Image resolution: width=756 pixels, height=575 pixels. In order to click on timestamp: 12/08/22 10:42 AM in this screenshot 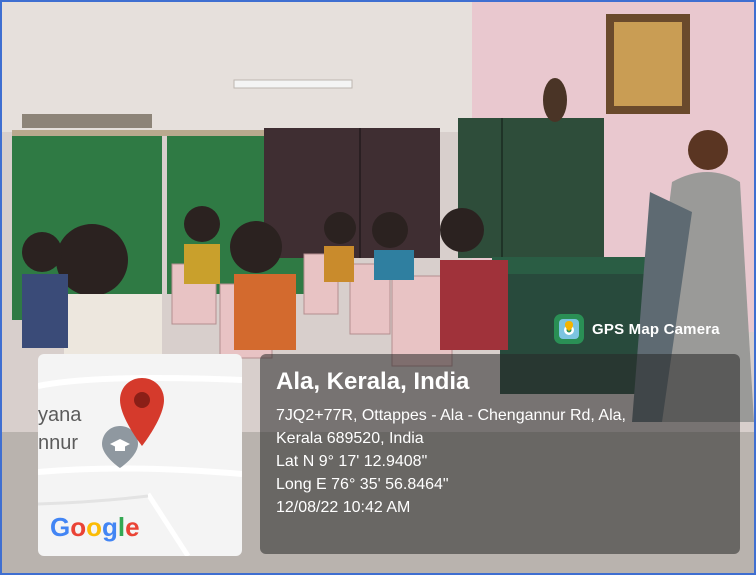, I will do `click(343, 507)`.